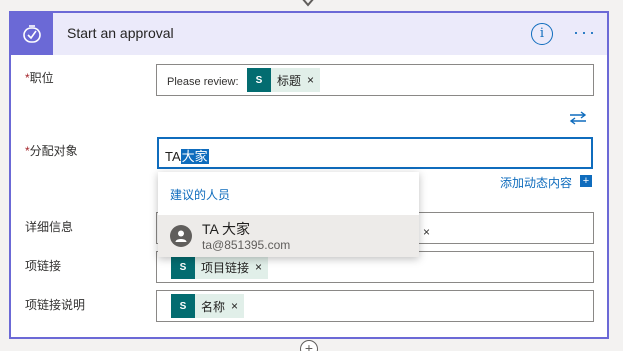 Image resolution: width=623 pixels, height=351 pixels. I want to click on assign-to-value: TA大家, so click(187, 155).